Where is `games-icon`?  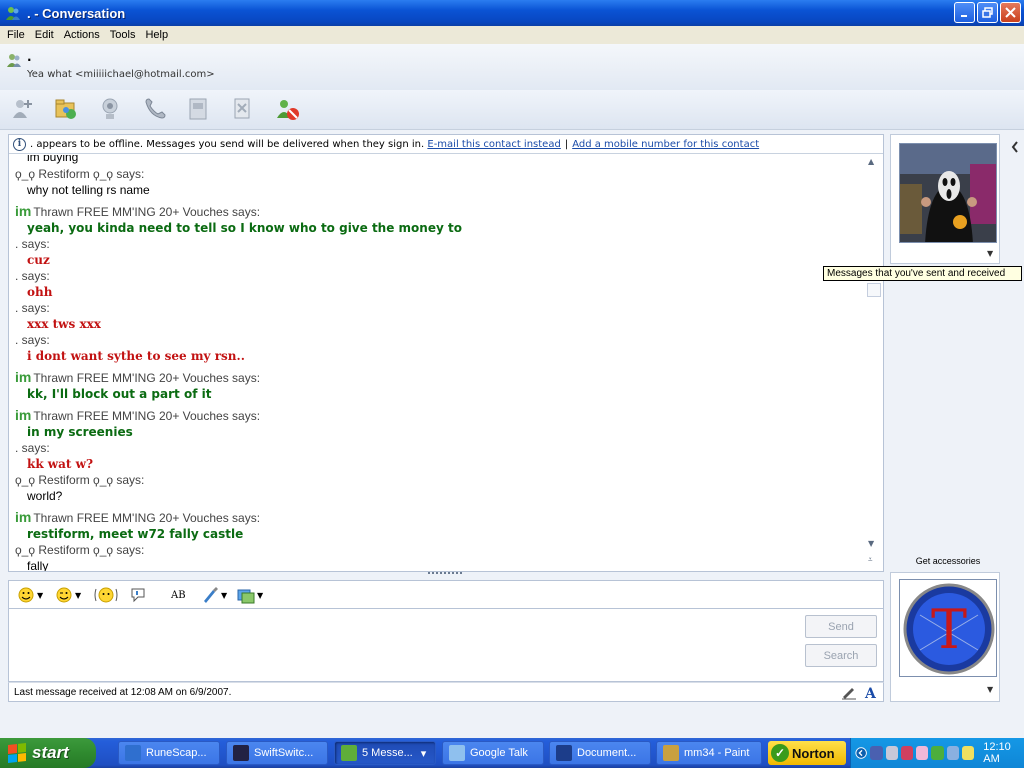
games-icon is located at coordinates (243, 109).